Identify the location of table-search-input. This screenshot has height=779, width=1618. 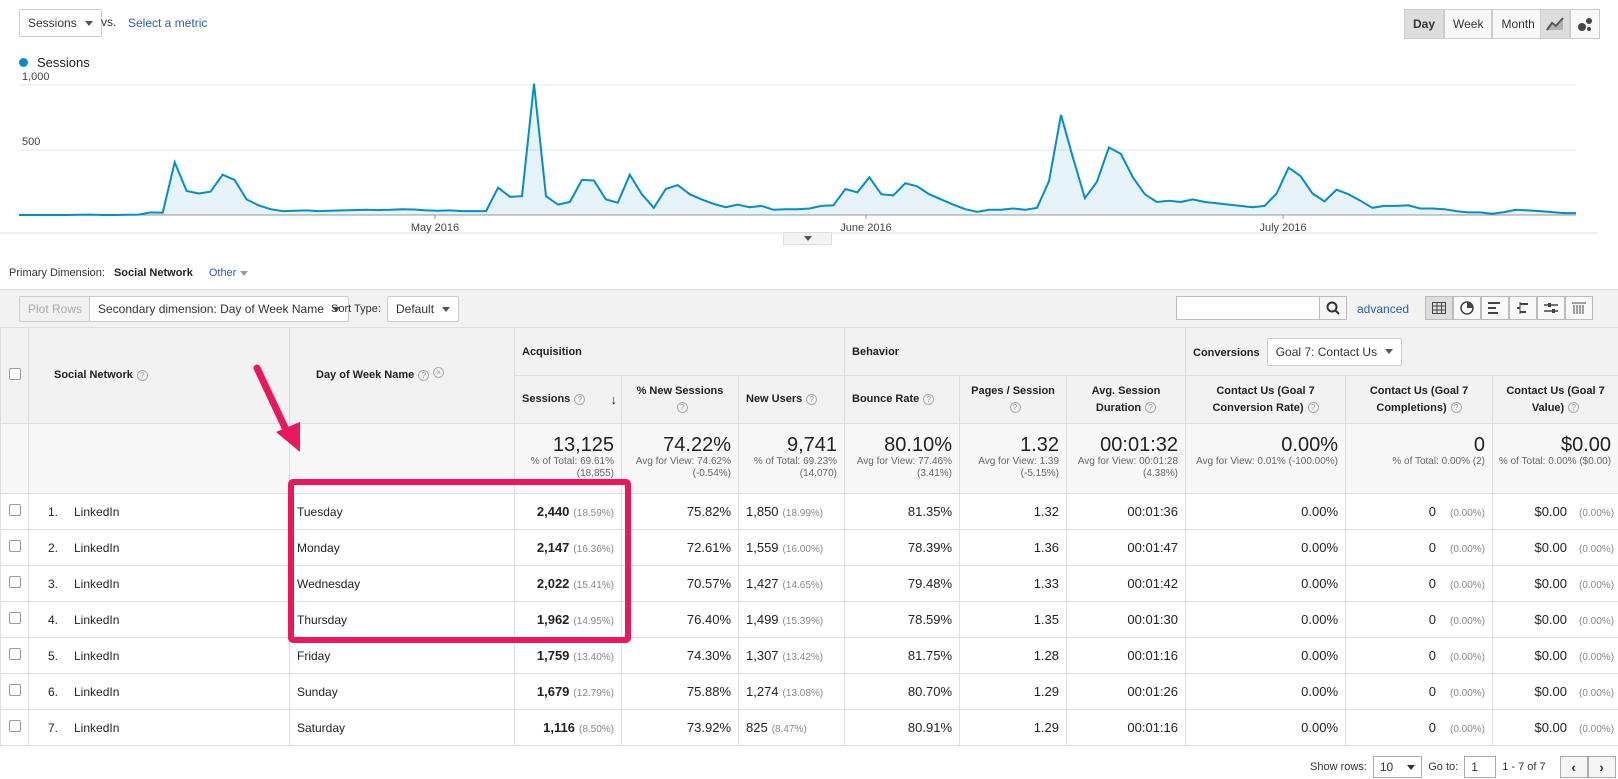
(1248, 308).